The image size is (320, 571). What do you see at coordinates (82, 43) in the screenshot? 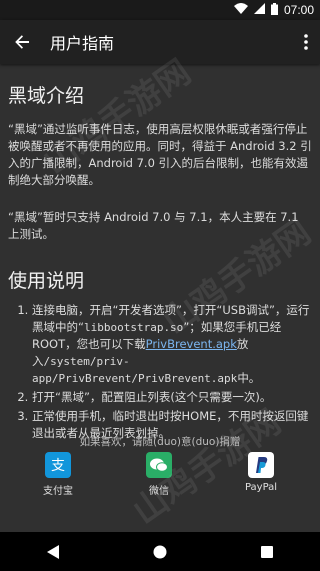
I see `page-title: 用户指南` at bounding box center [82, 43].